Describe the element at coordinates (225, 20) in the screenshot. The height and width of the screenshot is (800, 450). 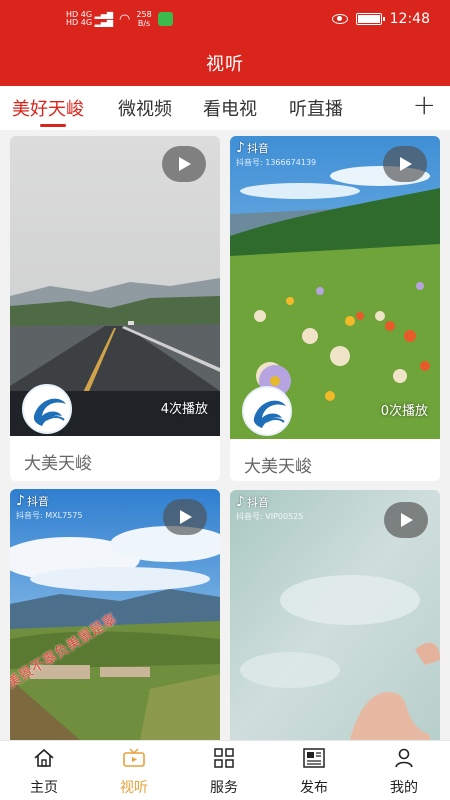
I see `status-bar: HD 4G ▂▄▆ HD 4G ▂▄▆ ◠ 258 B/s 12:48` at that location.